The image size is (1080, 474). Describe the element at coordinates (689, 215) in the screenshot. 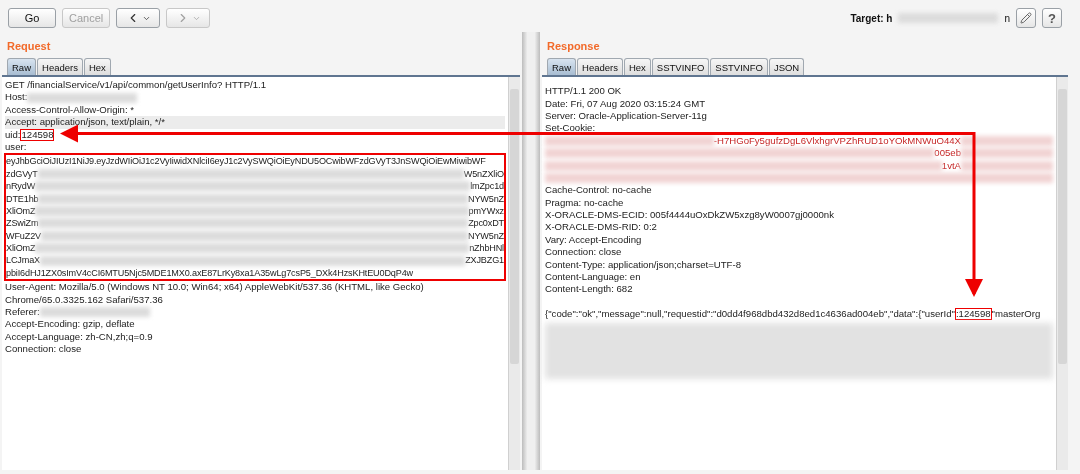

I see `code-line: X-ORACLE-DMS-ECID: 005f4444uOxDkZW5xzg8yW0007gj0000nk` at that location.